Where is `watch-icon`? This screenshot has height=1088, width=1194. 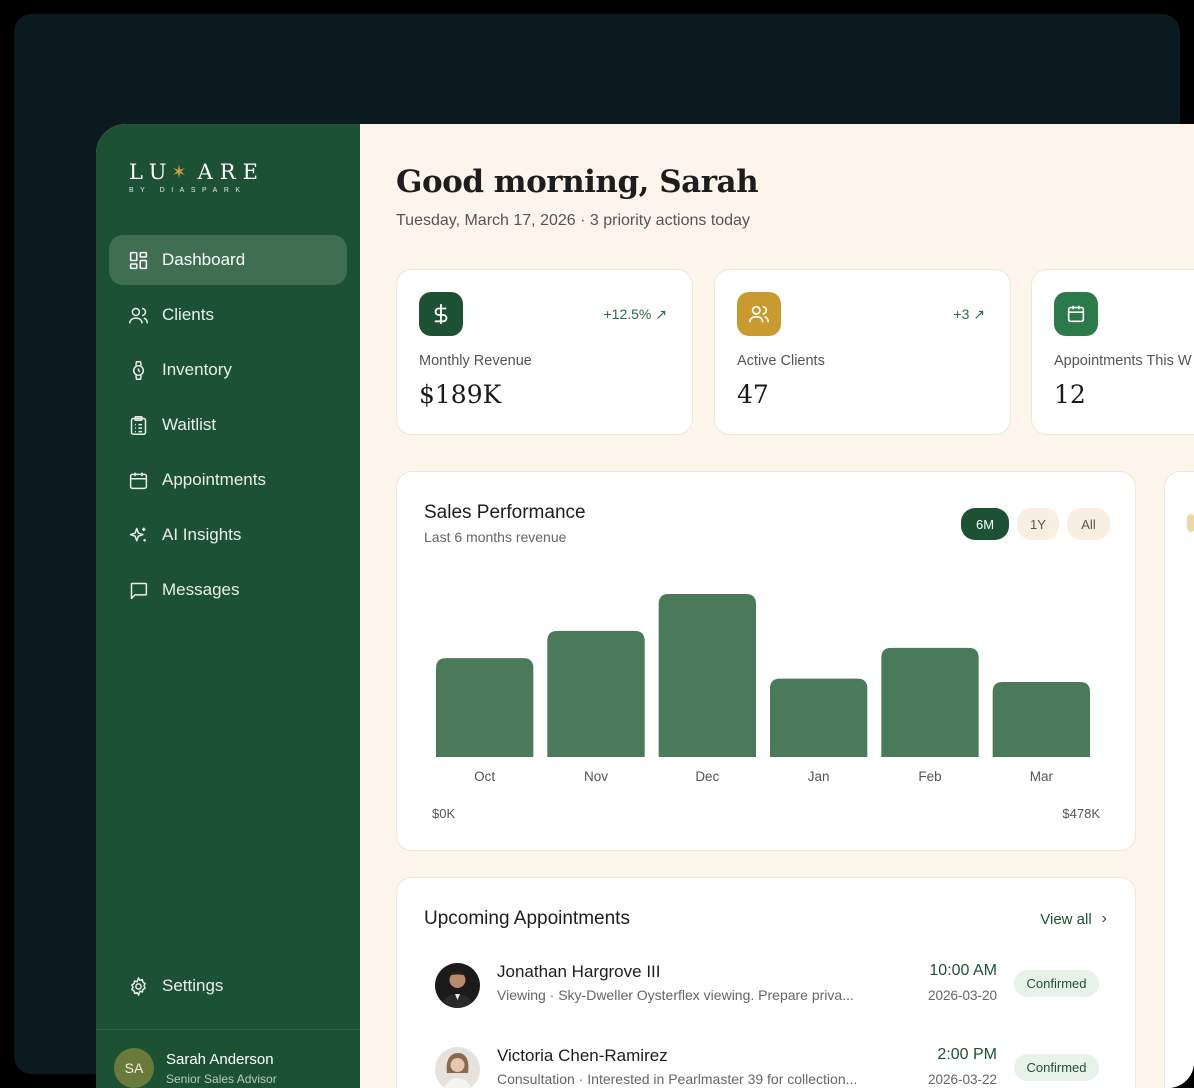 watch-icon is located at coordinates (138, 370).